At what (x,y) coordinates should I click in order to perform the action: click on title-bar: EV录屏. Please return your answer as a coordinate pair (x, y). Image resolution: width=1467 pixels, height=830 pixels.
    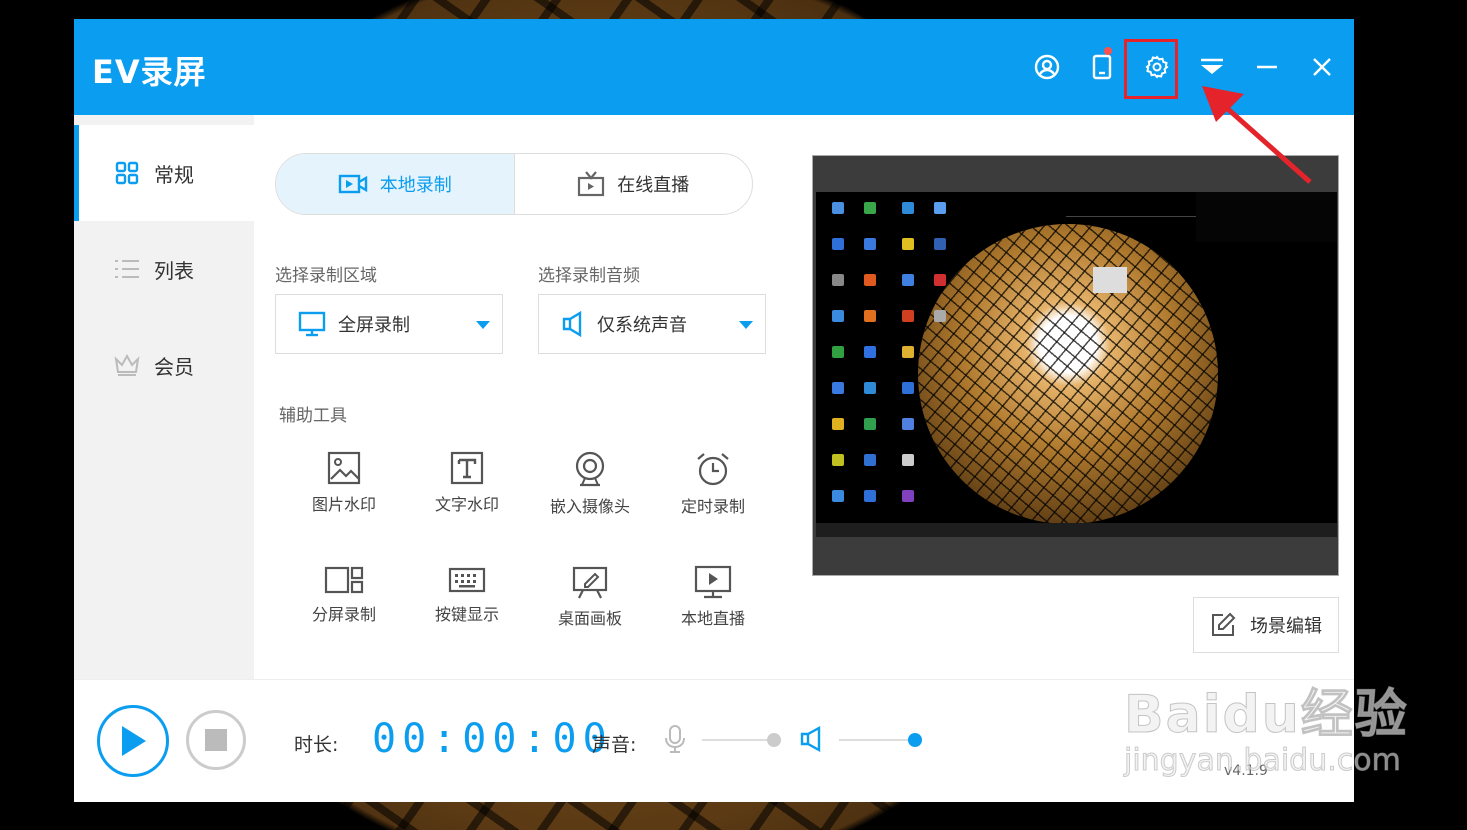
    Looking at the image, I should click on (714, 67).